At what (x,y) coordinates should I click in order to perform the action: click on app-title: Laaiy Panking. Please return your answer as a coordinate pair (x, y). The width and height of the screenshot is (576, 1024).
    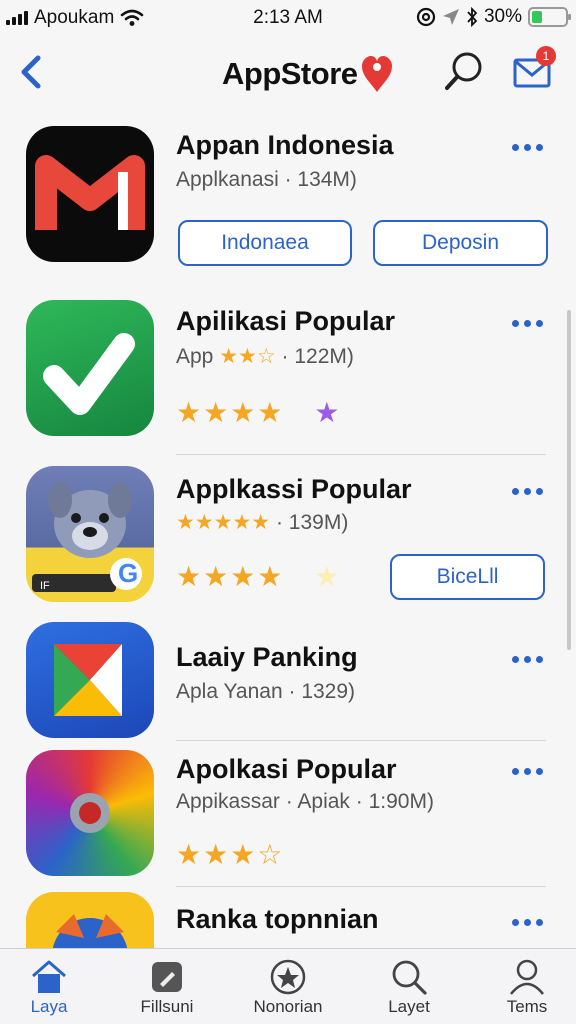
    Looking at the image, I should click on (267, 657).